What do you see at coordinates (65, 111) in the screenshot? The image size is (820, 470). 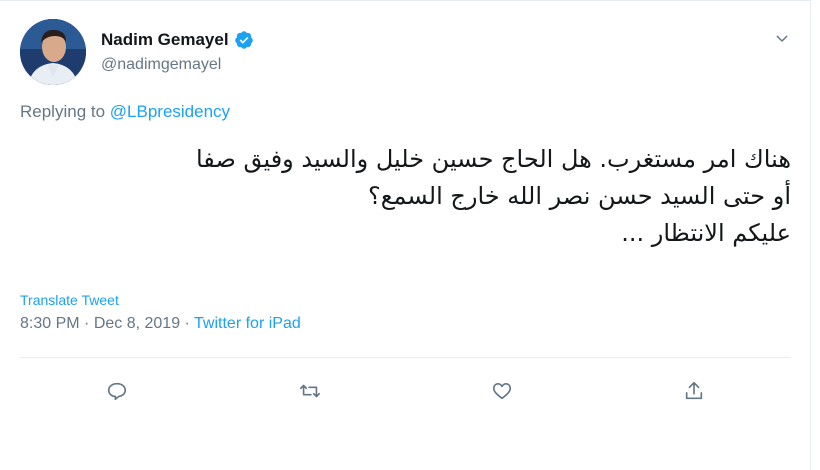 I see `replying-to-label: Replying to` at bounding box center [65, 111].